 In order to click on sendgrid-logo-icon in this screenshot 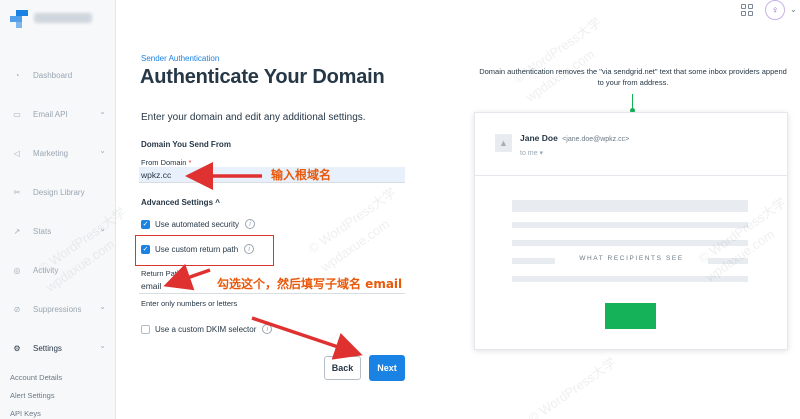, I will do `click(19, 19)`.